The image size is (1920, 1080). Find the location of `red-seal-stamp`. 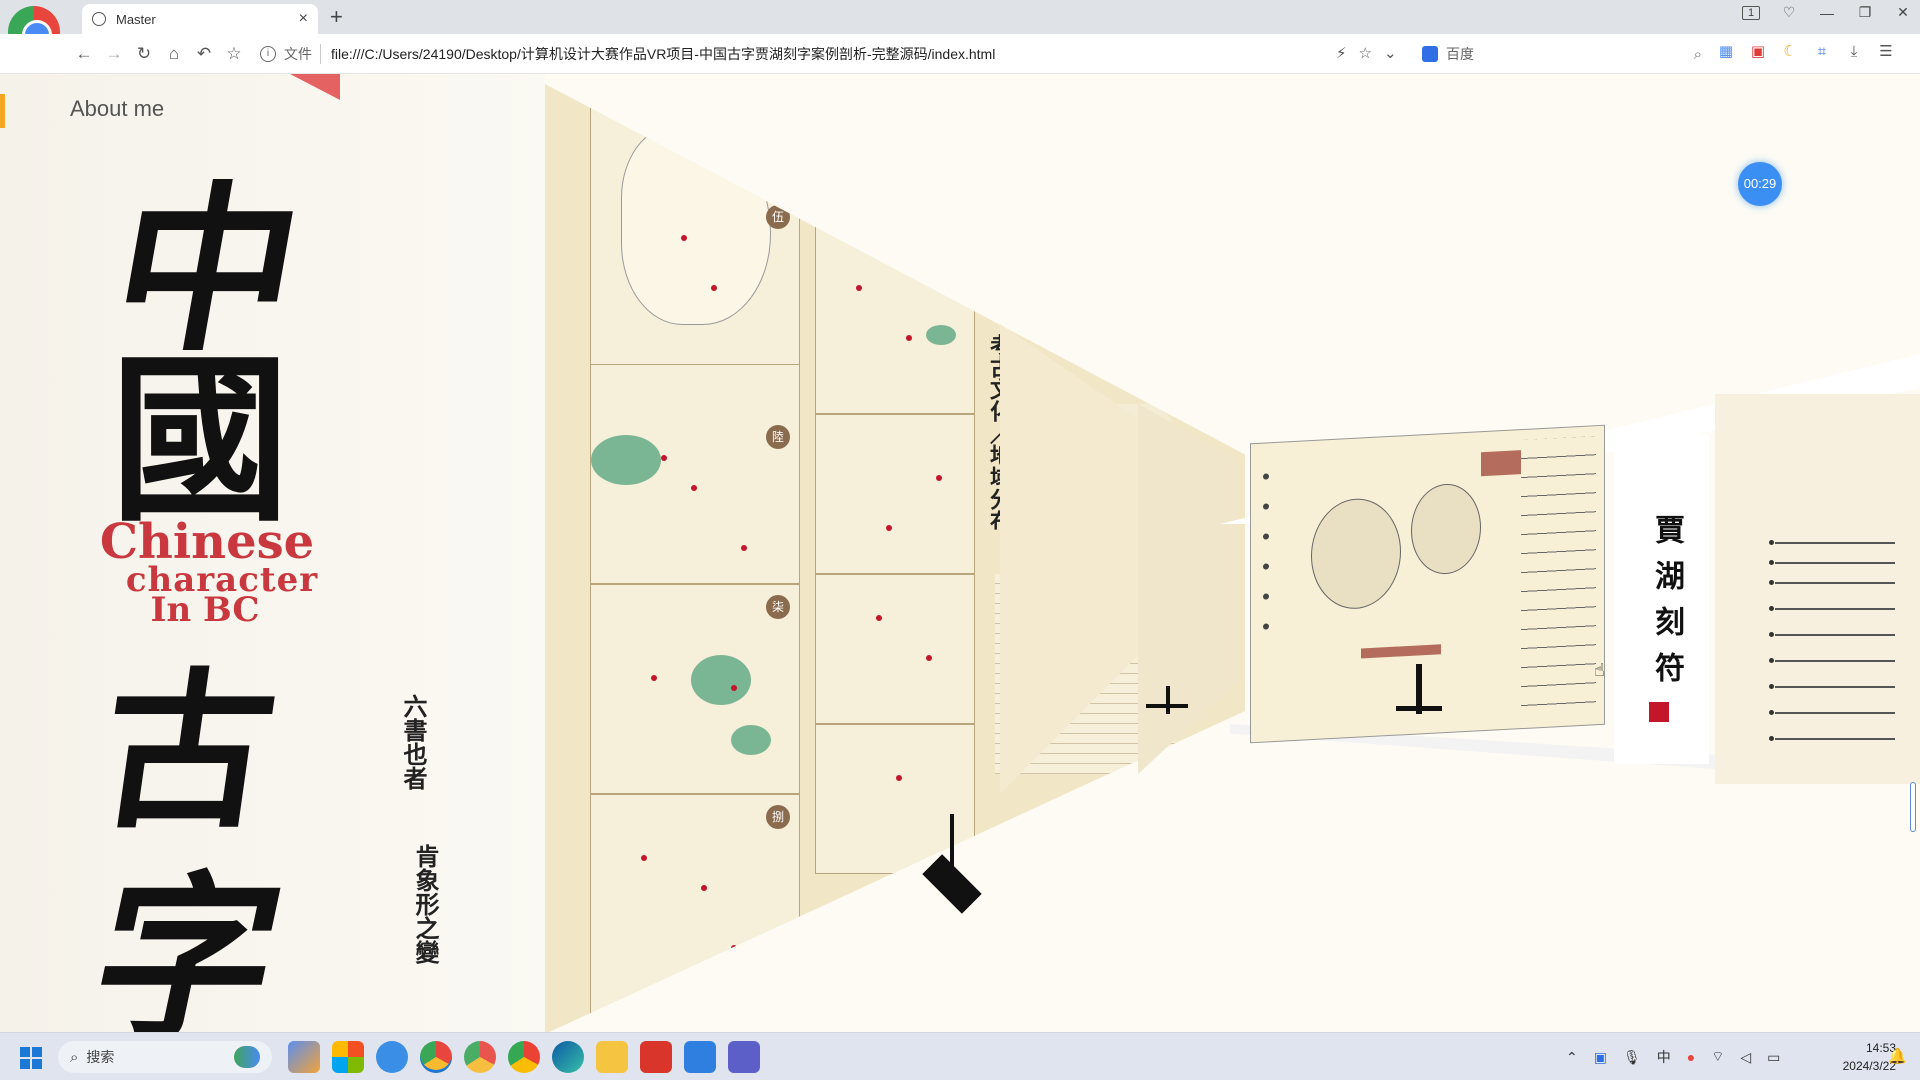

red-seal-stamp is located at coordinates (1659, 712).